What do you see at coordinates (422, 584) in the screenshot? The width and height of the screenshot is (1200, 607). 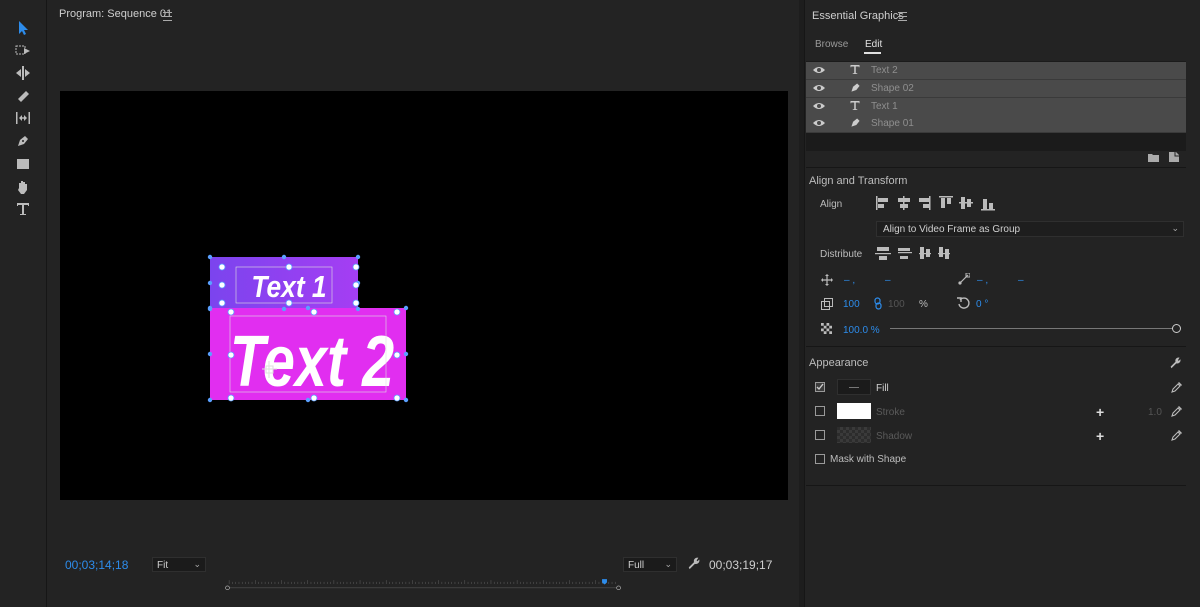 I see `time-ruler` at bounding box center [422, 584].